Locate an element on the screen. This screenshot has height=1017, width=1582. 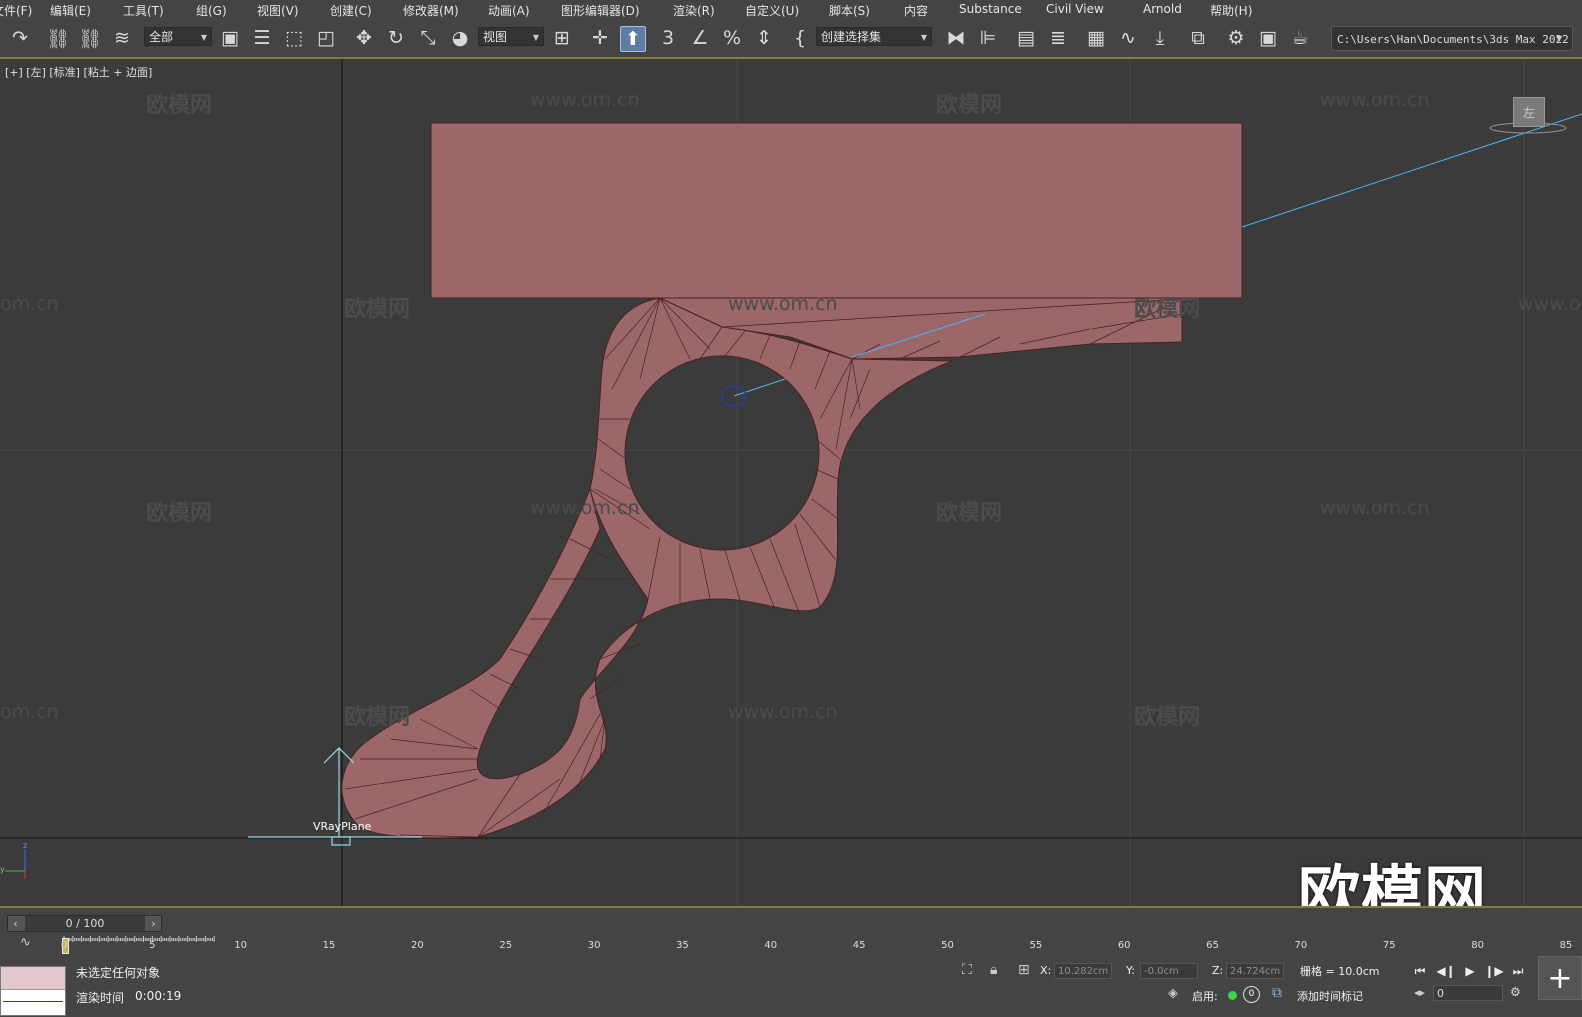
curve-editor-icon: ∿ is located at coordinates (1128, 38).